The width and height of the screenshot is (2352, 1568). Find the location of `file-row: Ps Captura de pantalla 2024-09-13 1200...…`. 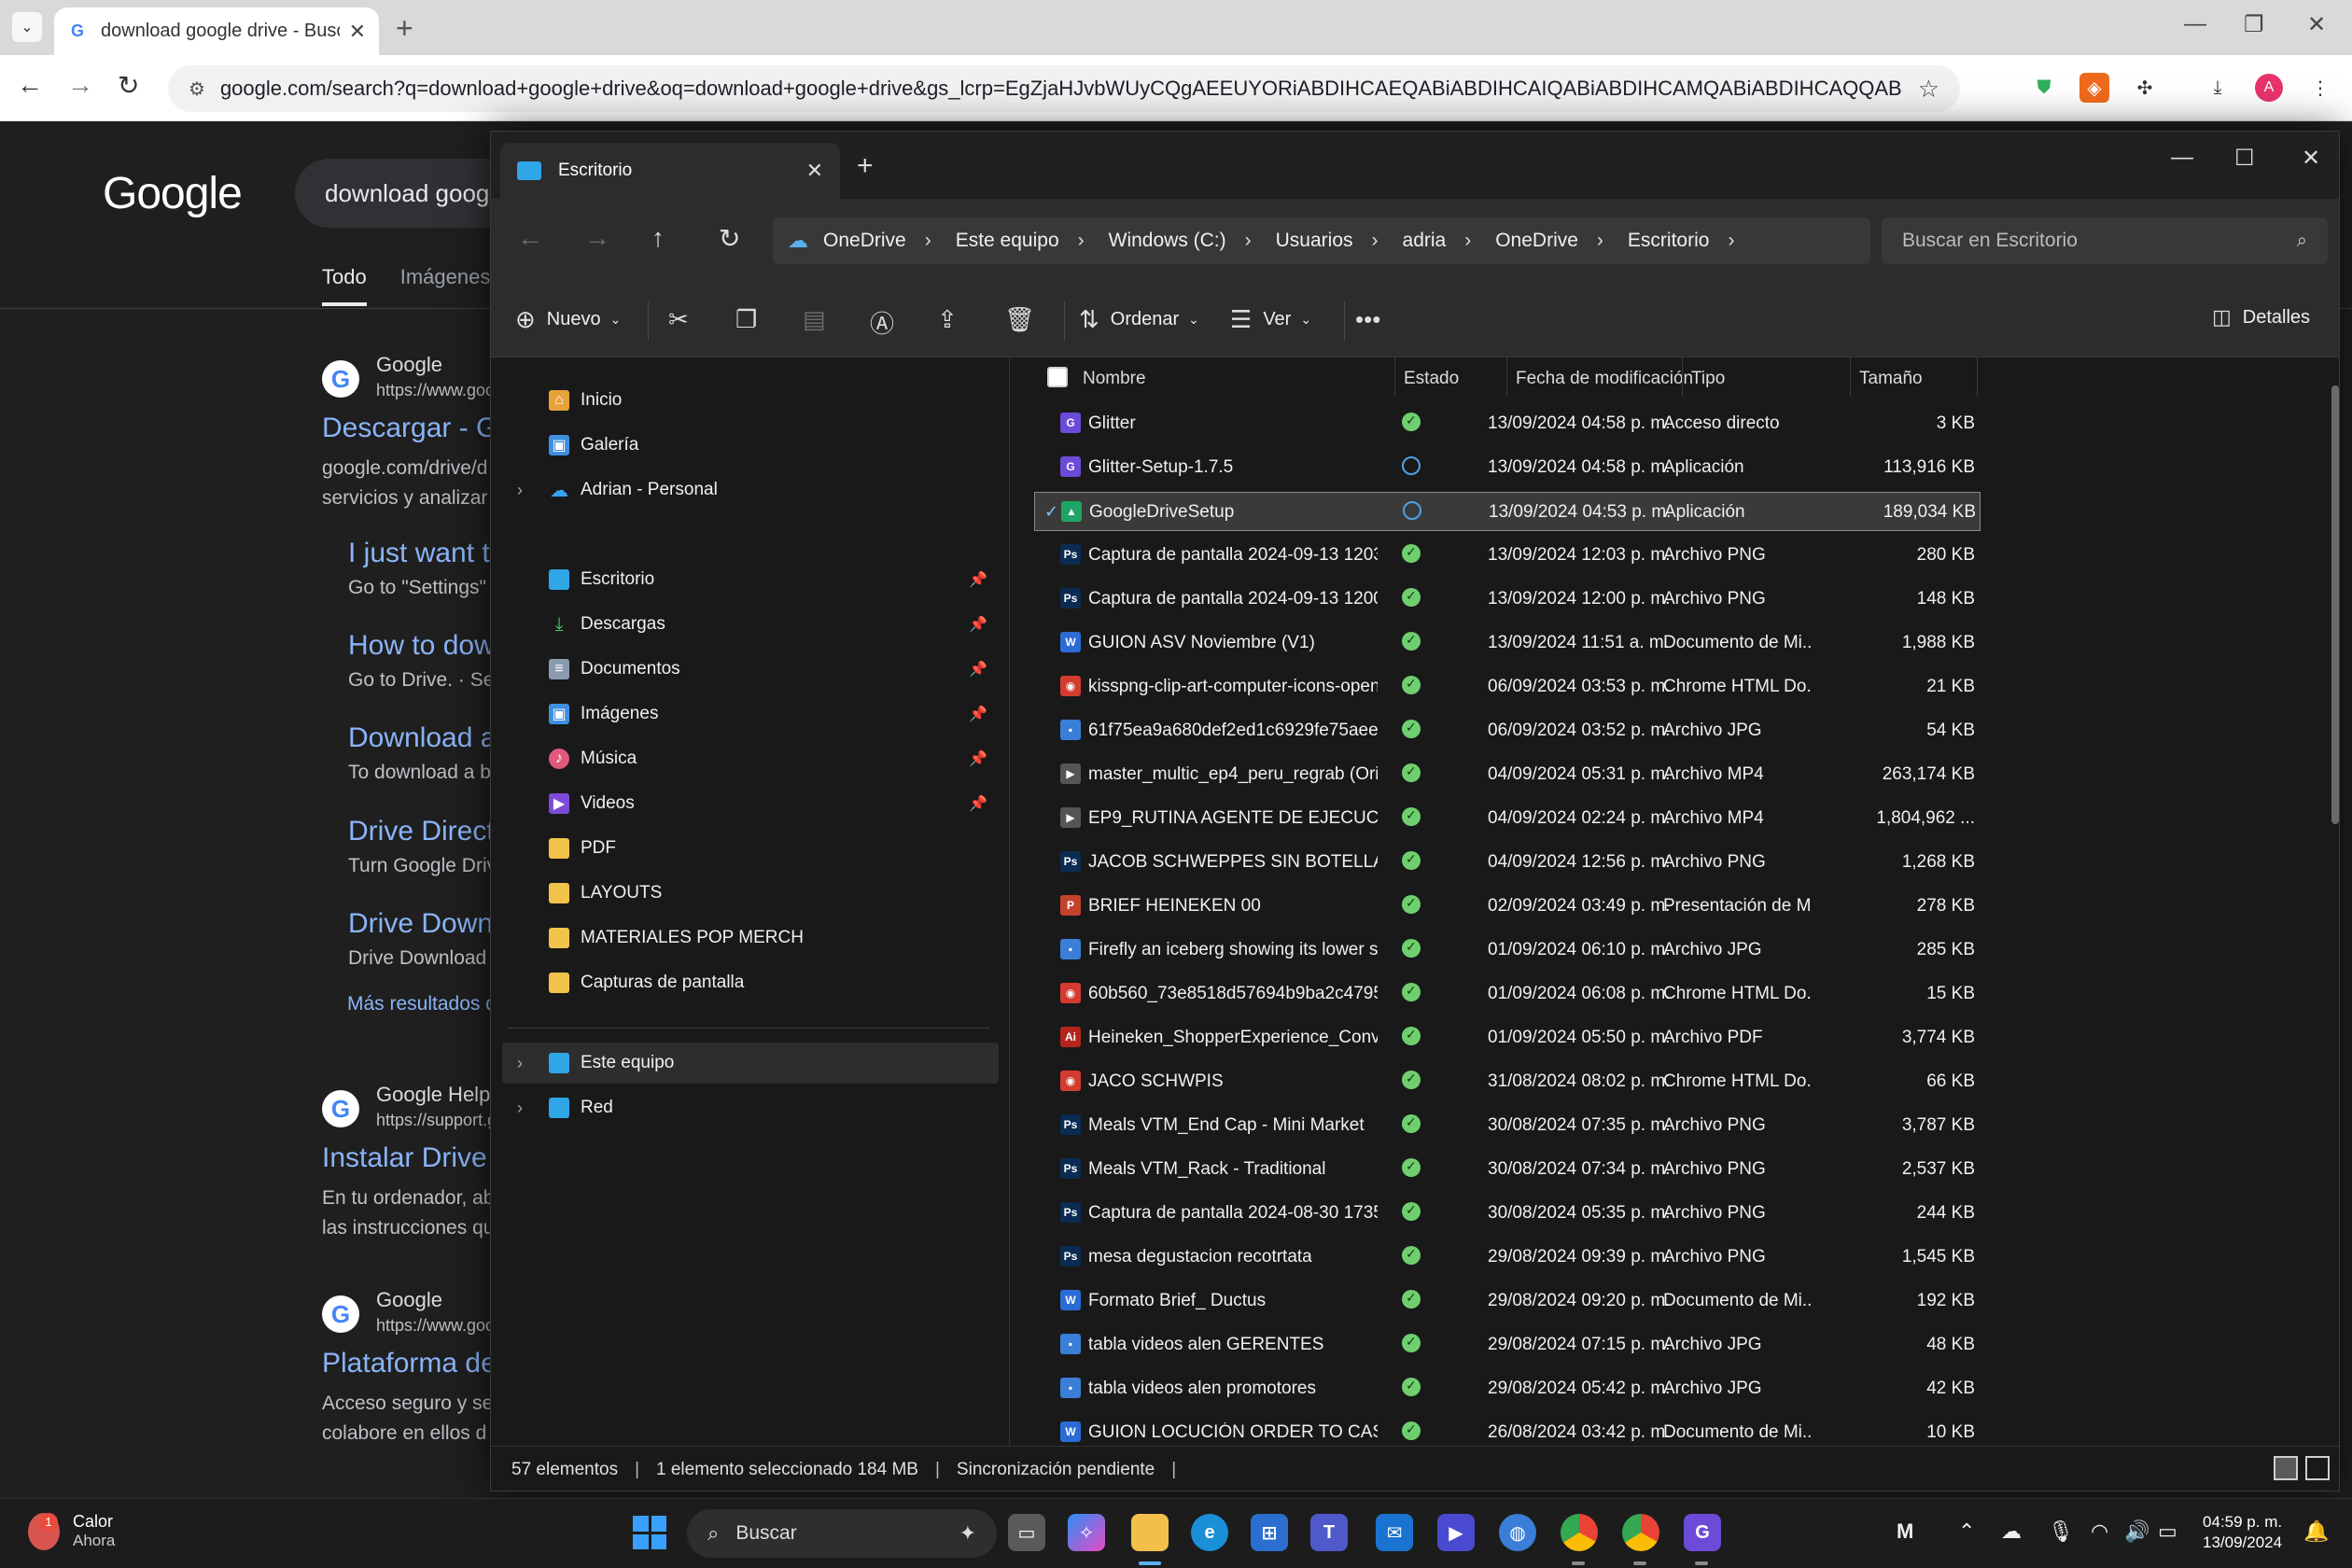

file-row: Ps Captura de pantalla 2024-09-13 1200...… is located at coordinates (1507, 599).